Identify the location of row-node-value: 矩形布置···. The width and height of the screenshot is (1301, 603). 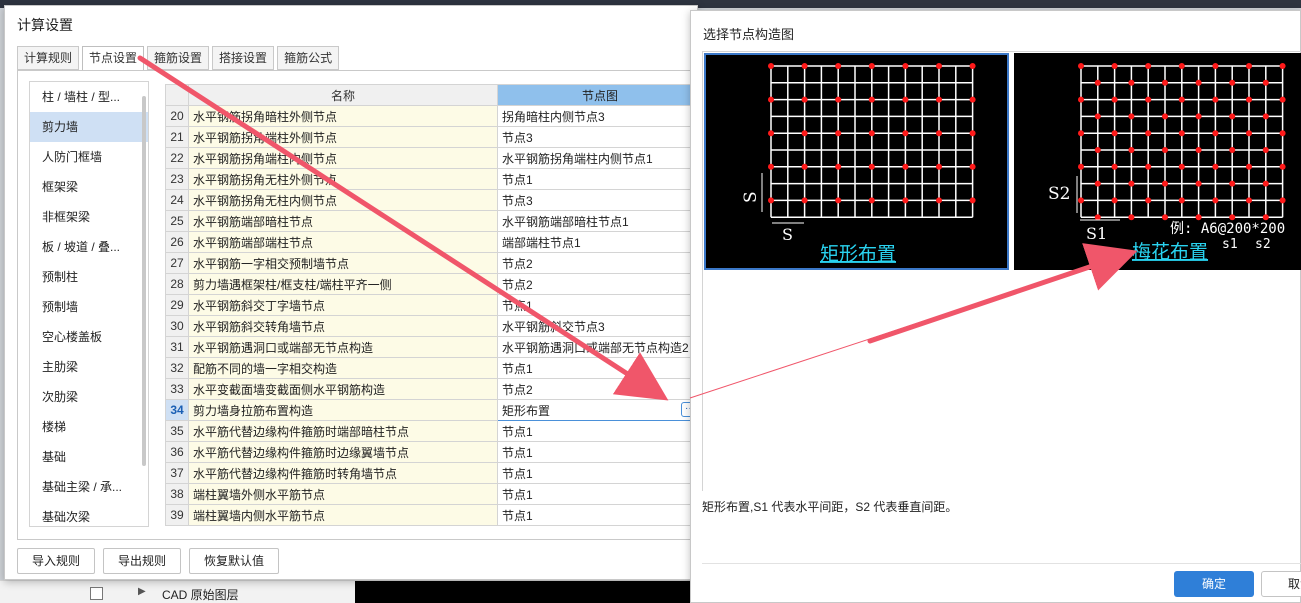
(600, 410).